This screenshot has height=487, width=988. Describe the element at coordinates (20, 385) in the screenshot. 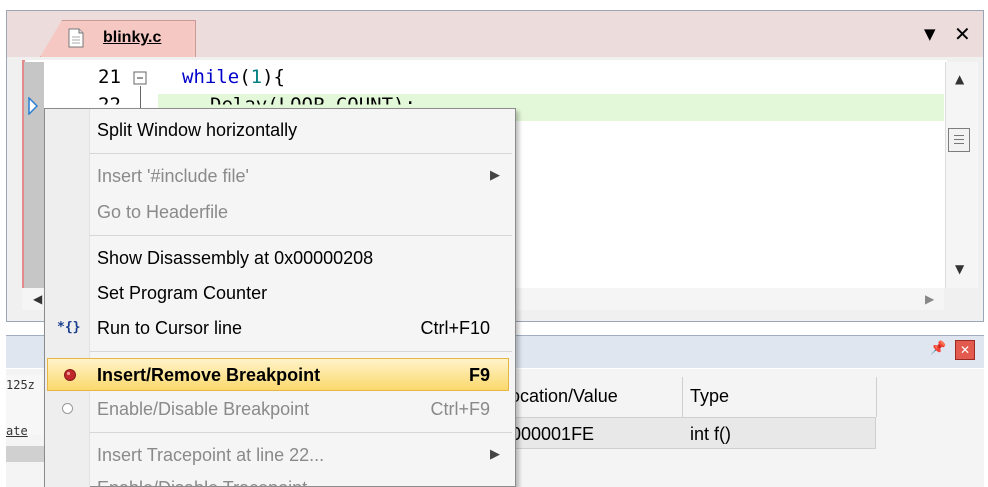

I see `left-fragment: 125z` at that location.